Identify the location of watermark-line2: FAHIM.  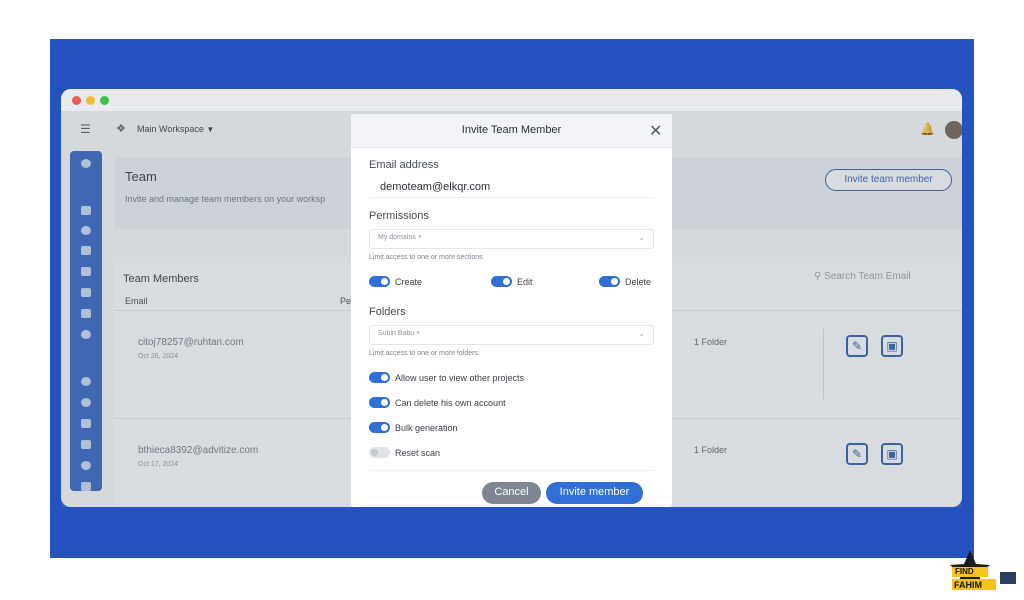
(968, 585).